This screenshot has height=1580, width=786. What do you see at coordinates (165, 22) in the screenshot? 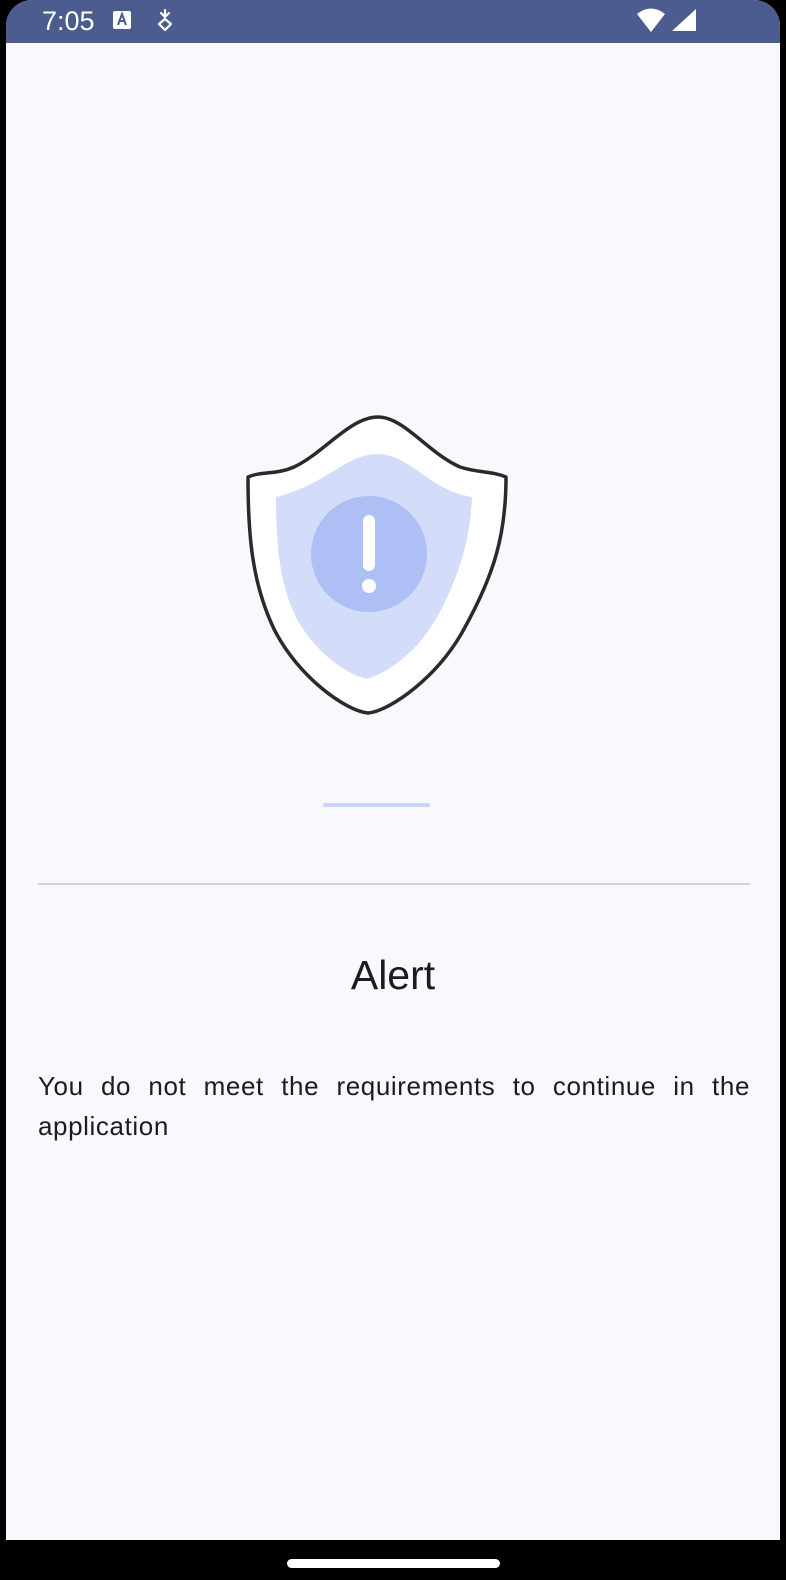
I see `download-shield-icon` at bounding box center [165, 22].